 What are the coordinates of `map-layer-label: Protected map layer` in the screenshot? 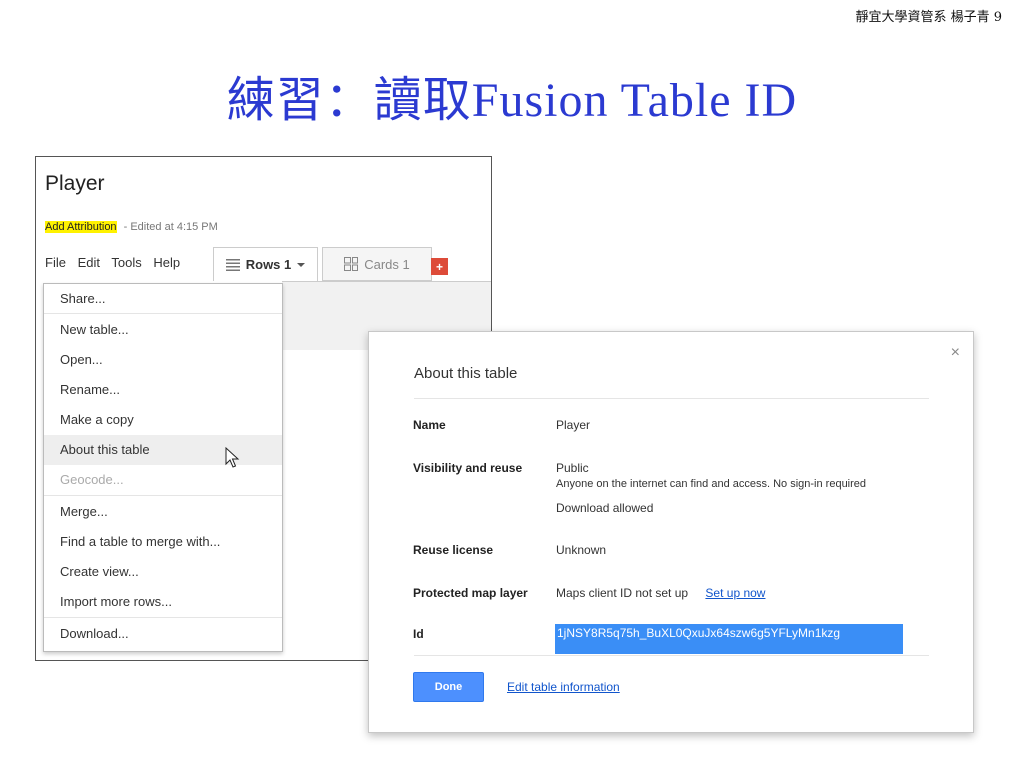 It's located at (470, 593).